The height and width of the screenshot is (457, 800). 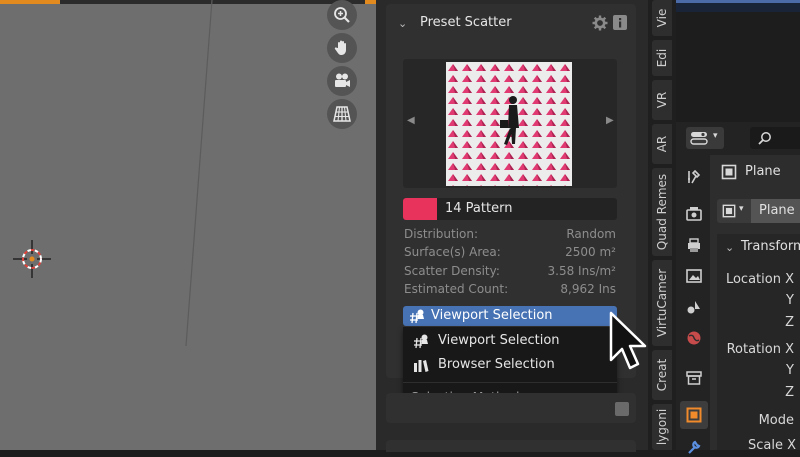 I want to click on rotation-y-label: Y, so click(x=790, y=370).